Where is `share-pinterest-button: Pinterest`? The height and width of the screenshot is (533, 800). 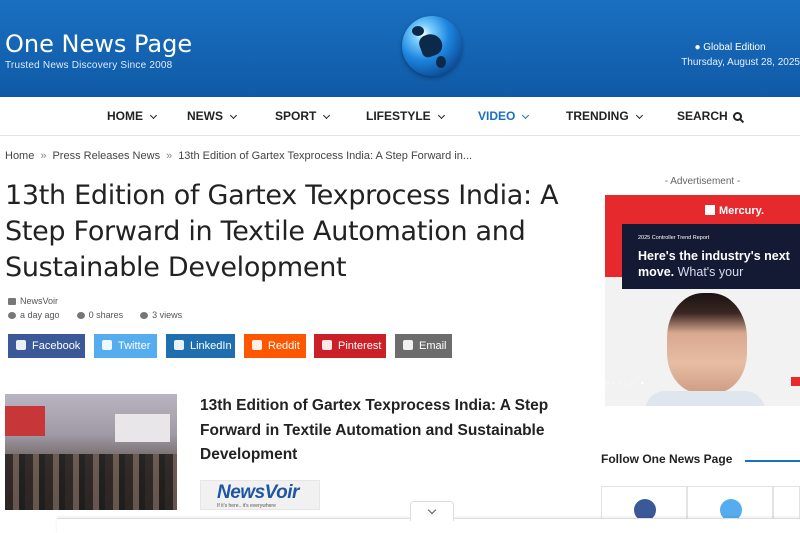
share-pinterest-button: Pinterest is located at coordinates (350, 346).